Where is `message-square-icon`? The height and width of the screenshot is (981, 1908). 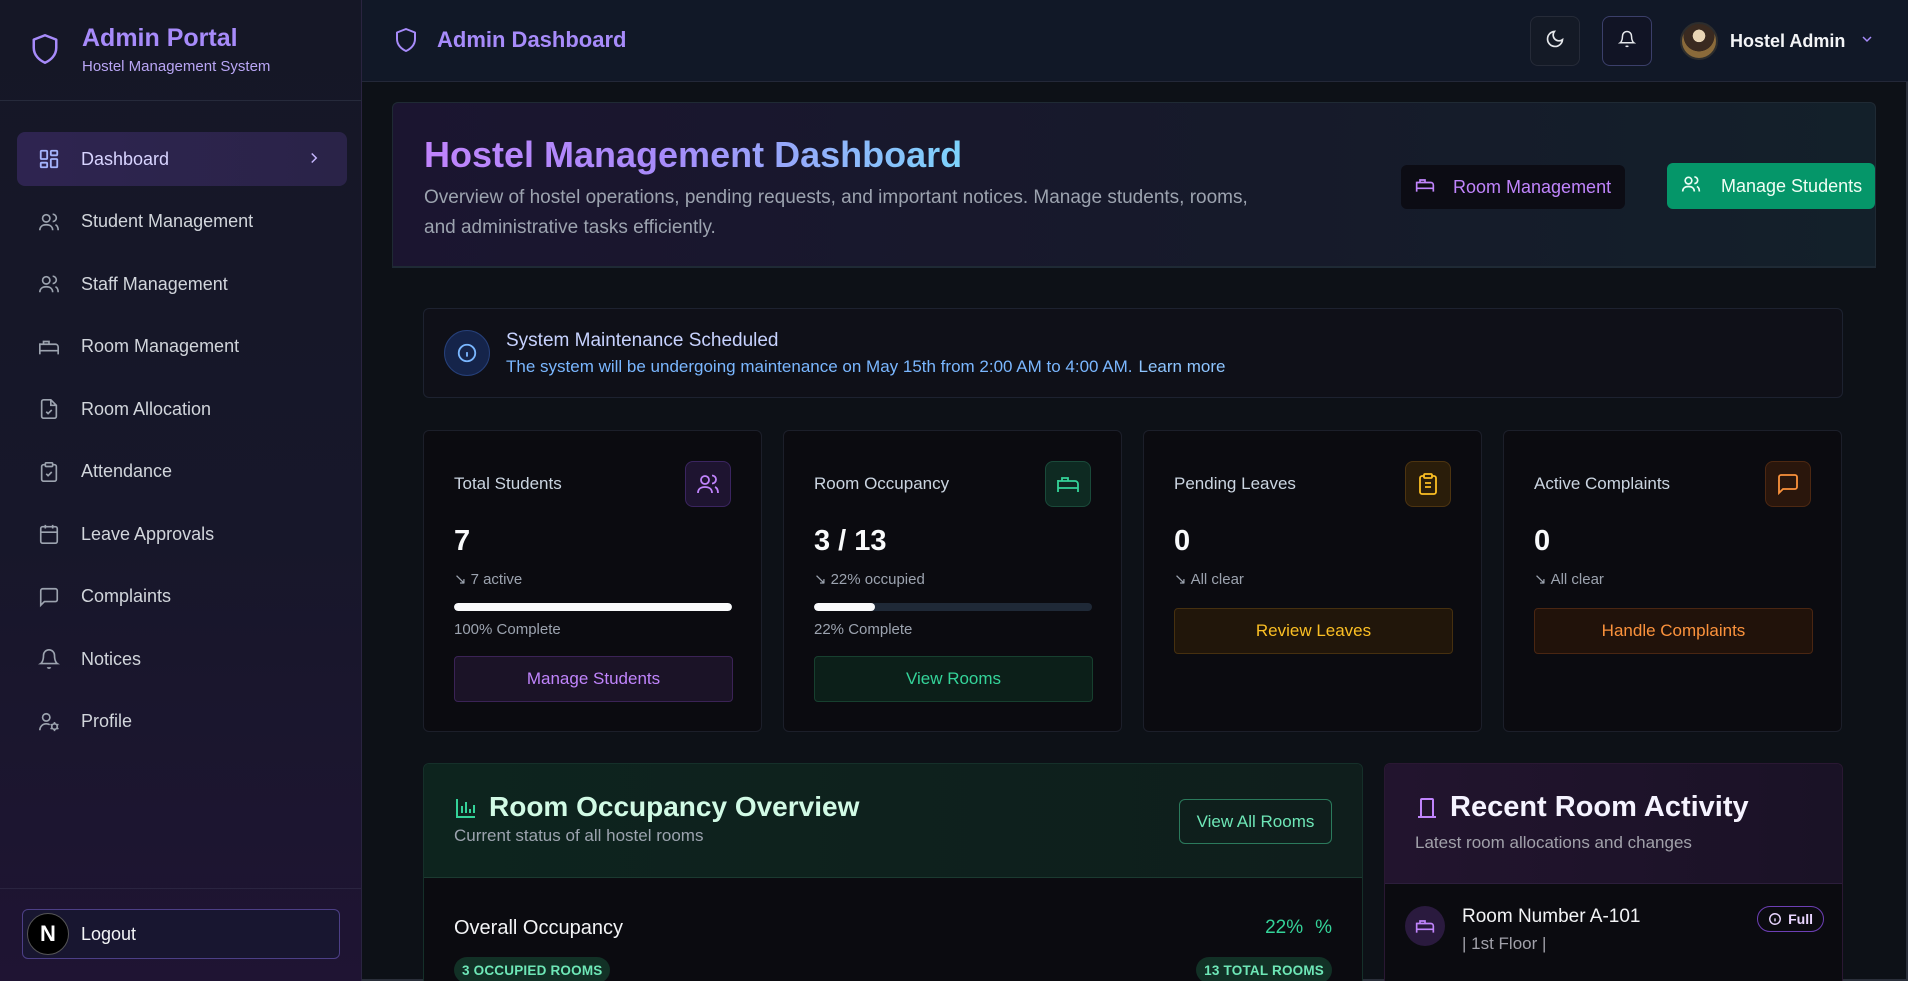
message-square-icon is located at coordinates (1788, 484).